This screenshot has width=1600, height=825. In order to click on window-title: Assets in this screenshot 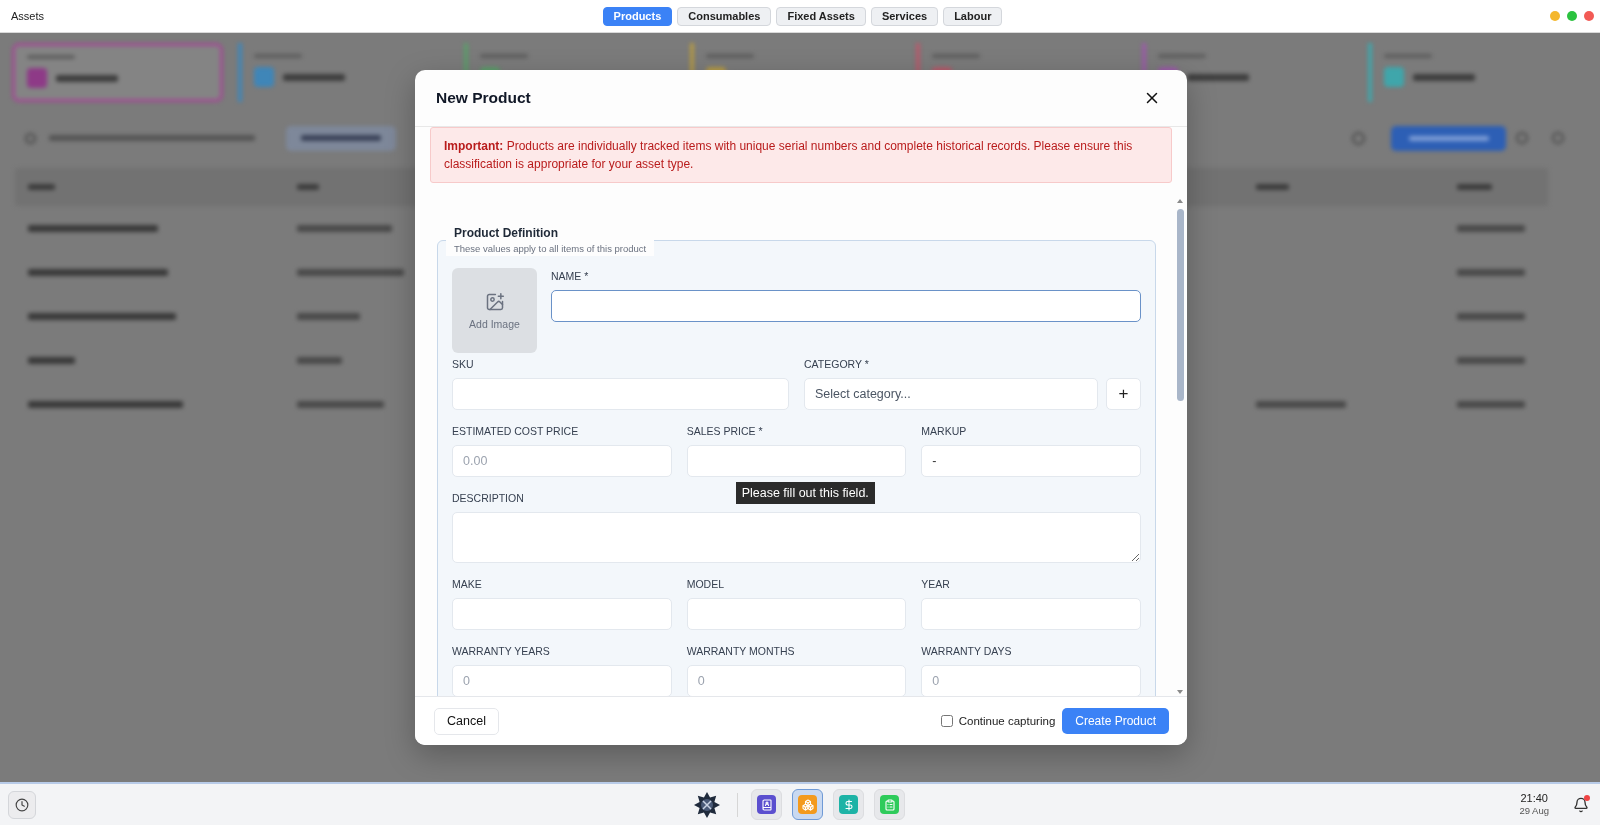, I will do `click(27, 16)`.